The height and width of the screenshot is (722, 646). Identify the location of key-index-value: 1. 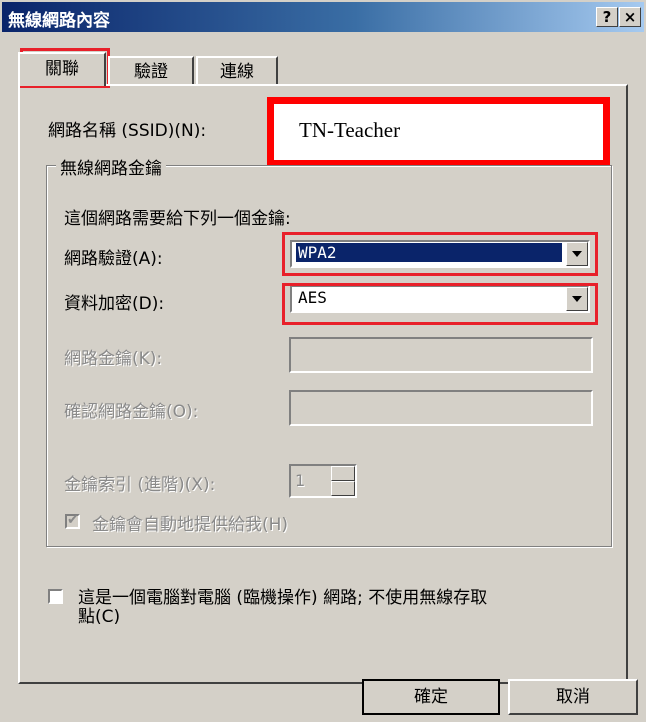
(300, 480).